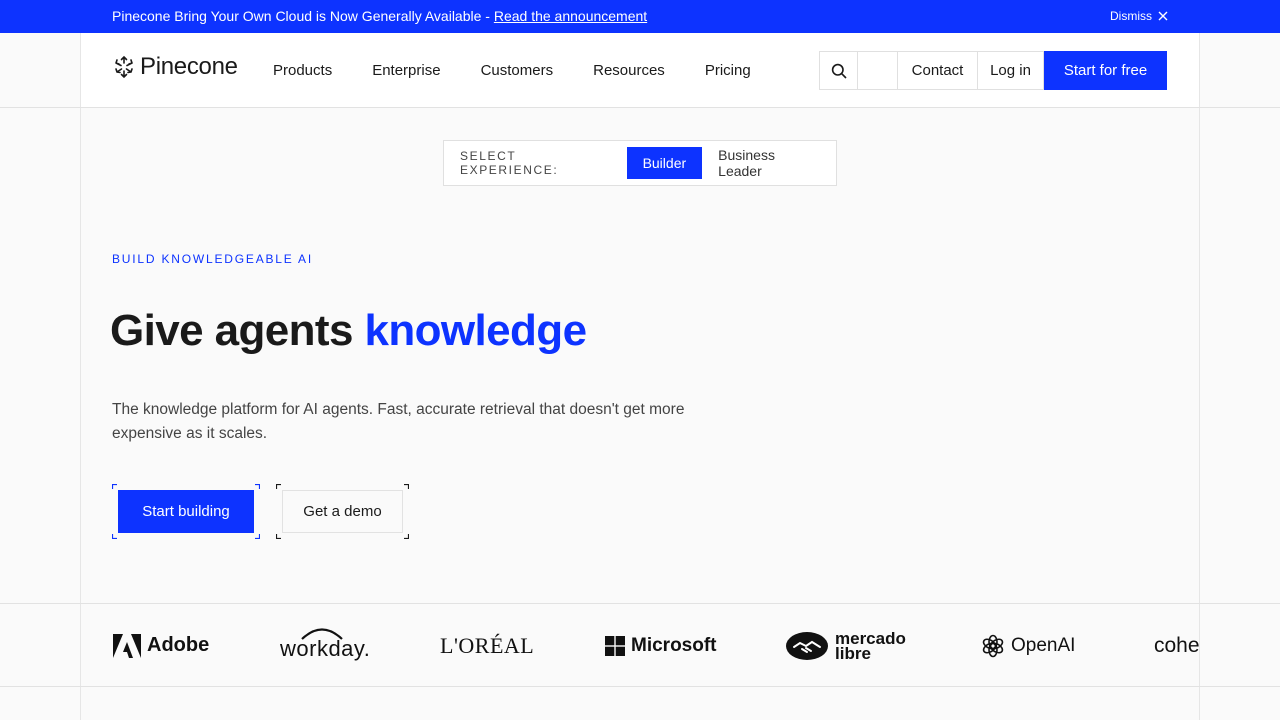  I want to click on experience-label: SELECT EXPERIENCE:, so click(509, 163).